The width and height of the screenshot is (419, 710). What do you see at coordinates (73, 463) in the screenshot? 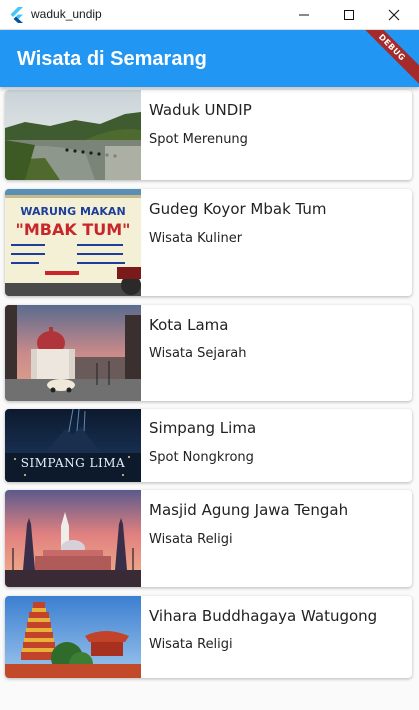
I see `sign-text: SIMPANG LIMA` at bounding box center [73, 463].